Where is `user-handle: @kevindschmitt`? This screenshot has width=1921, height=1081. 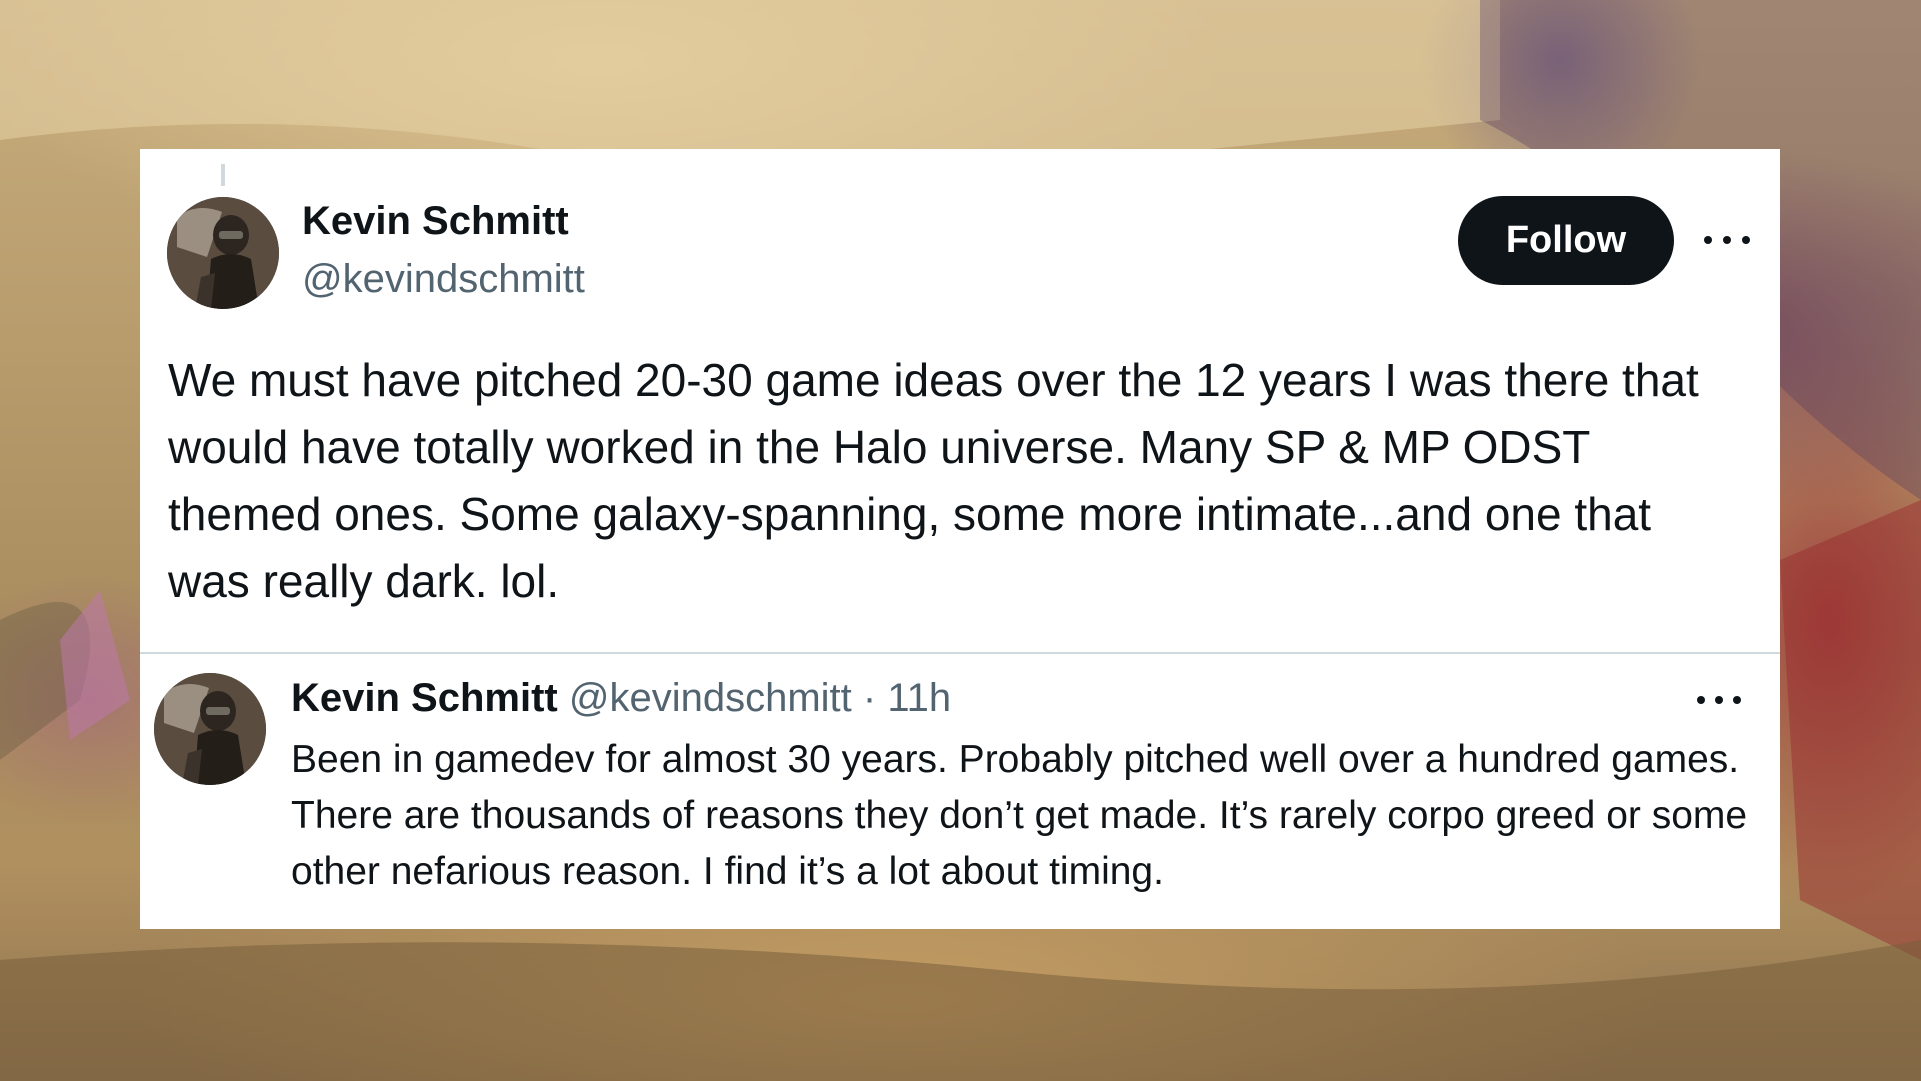 user-handle: @kevindschmitt is located at coordinates (443, 279).